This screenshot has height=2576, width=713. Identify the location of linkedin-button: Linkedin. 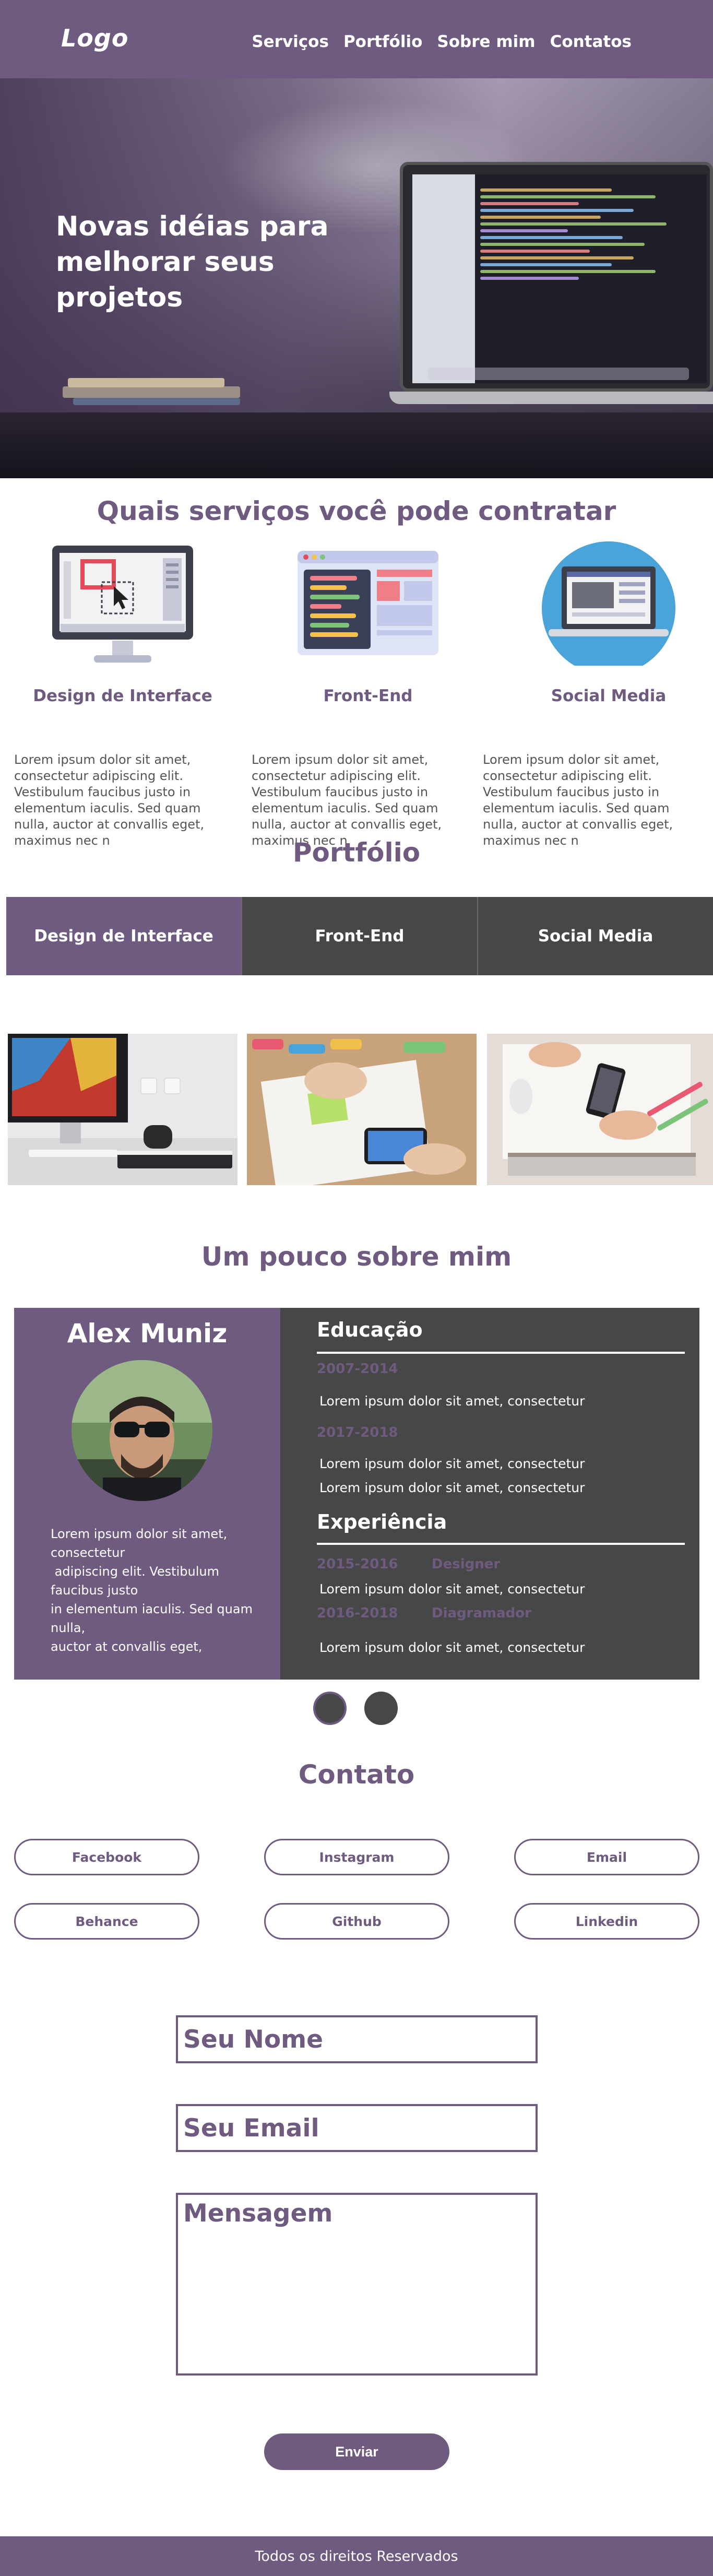
(606, 1921).